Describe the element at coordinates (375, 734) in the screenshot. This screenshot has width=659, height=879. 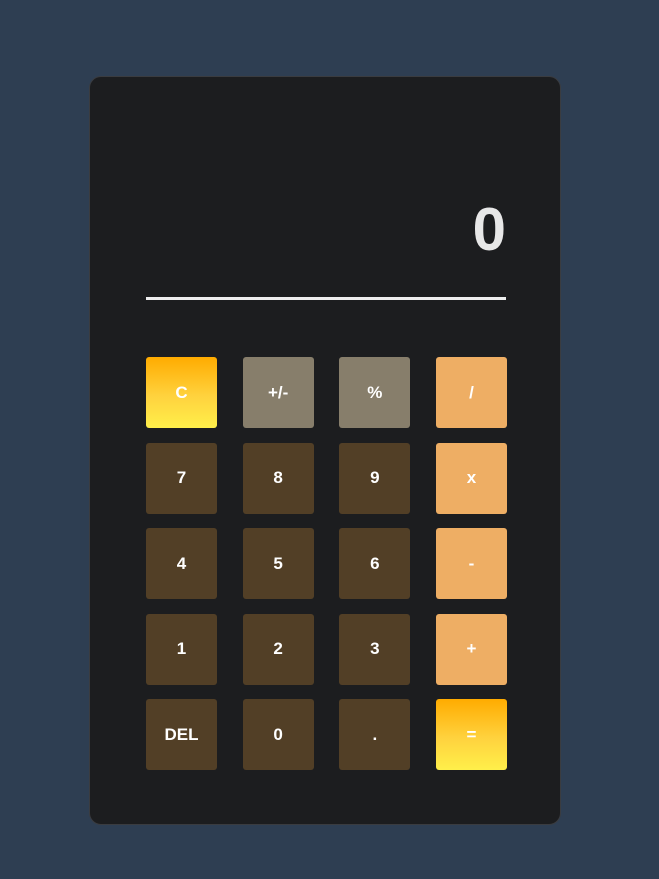
I see `decimal-point-button: .` at that location.